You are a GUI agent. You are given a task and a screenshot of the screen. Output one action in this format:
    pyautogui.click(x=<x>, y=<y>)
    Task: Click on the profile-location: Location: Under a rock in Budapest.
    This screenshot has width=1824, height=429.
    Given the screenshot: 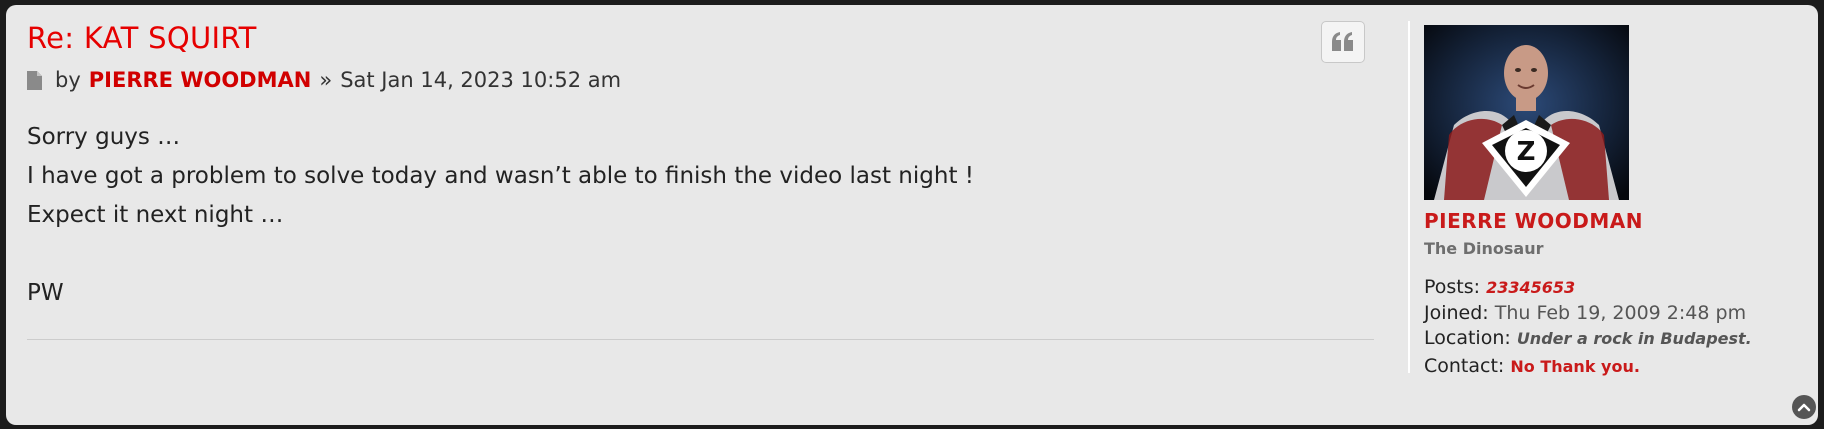 What is the action you would take?
    pyautogui.click(x=1588, y=338)
    